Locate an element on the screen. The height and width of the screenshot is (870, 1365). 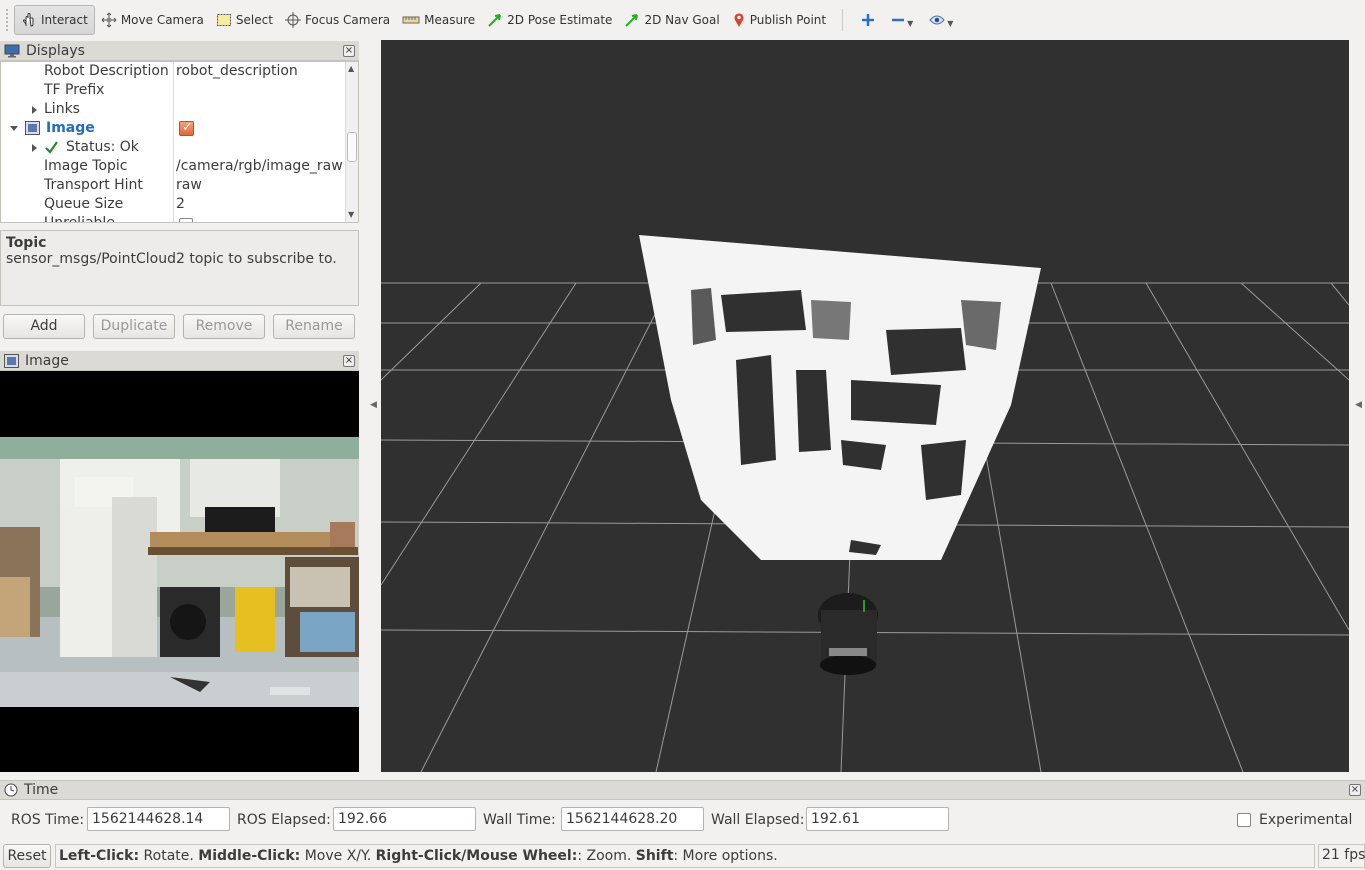
property-value: raw is located at coordinates (189, 185).